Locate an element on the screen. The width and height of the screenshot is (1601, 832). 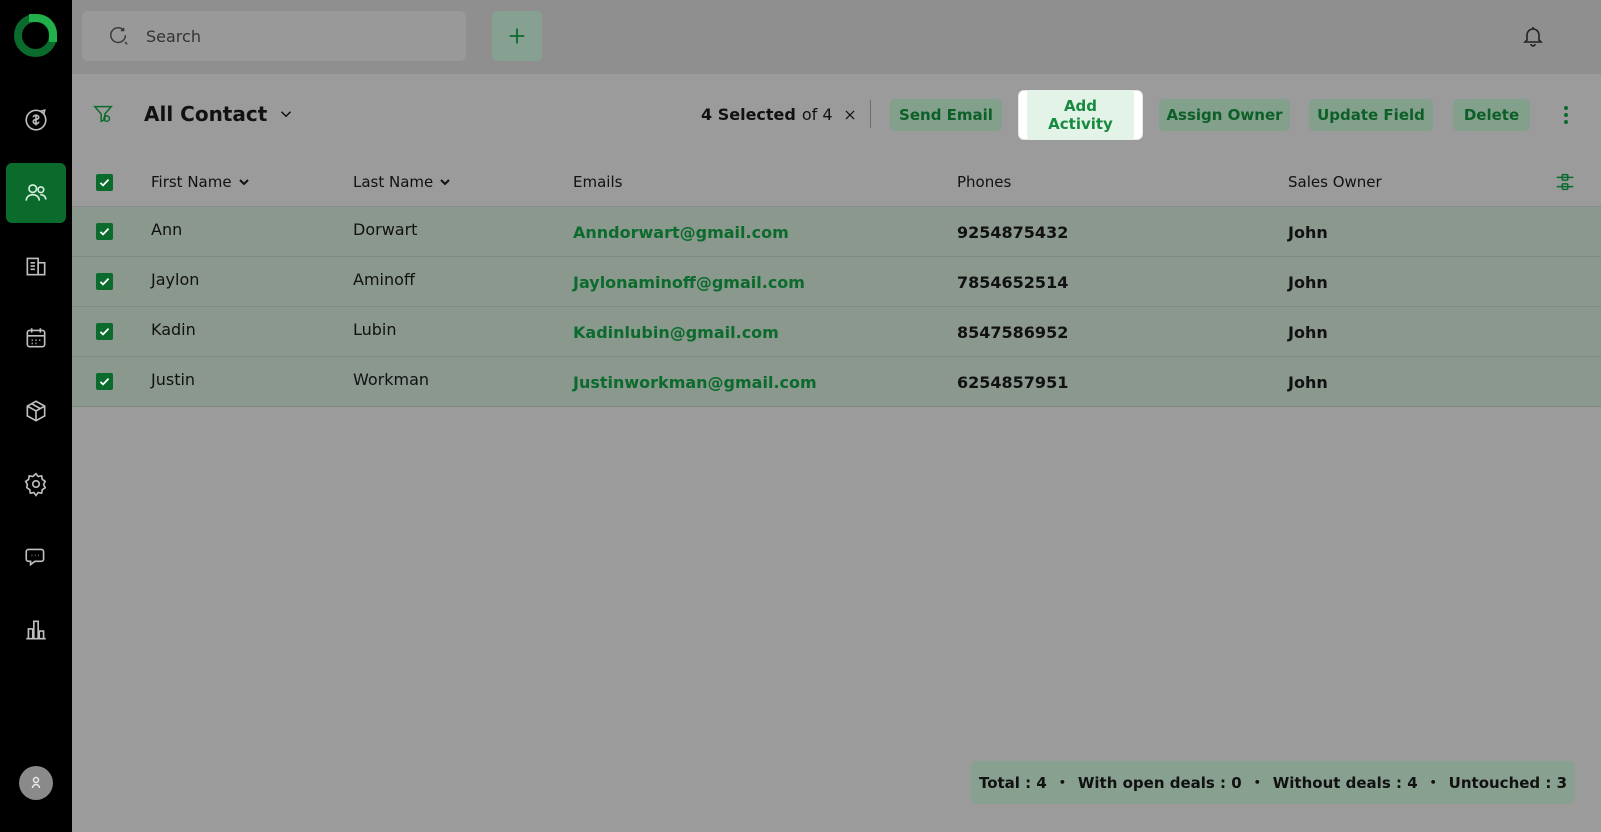
view-selector: All Contact is located at coordinates (219, 114).